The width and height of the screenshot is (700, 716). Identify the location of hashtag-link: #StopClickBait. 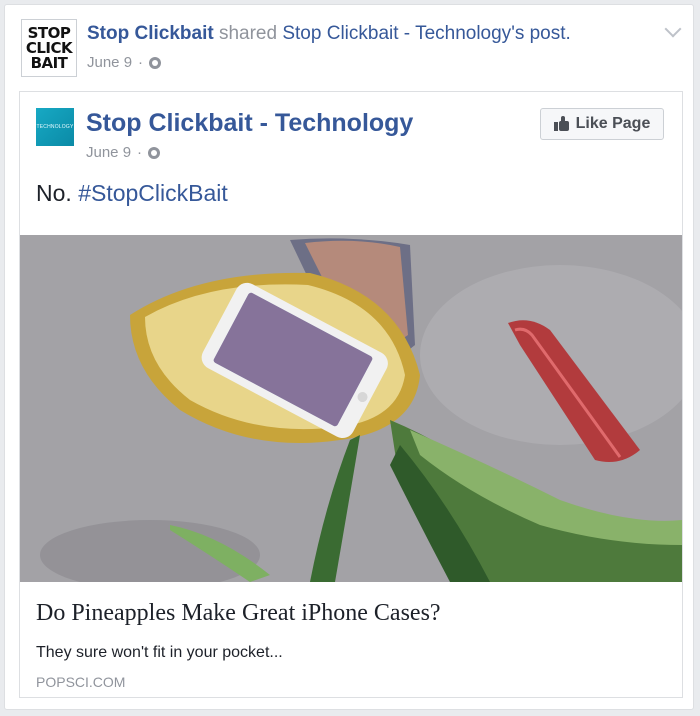
(153, 193).